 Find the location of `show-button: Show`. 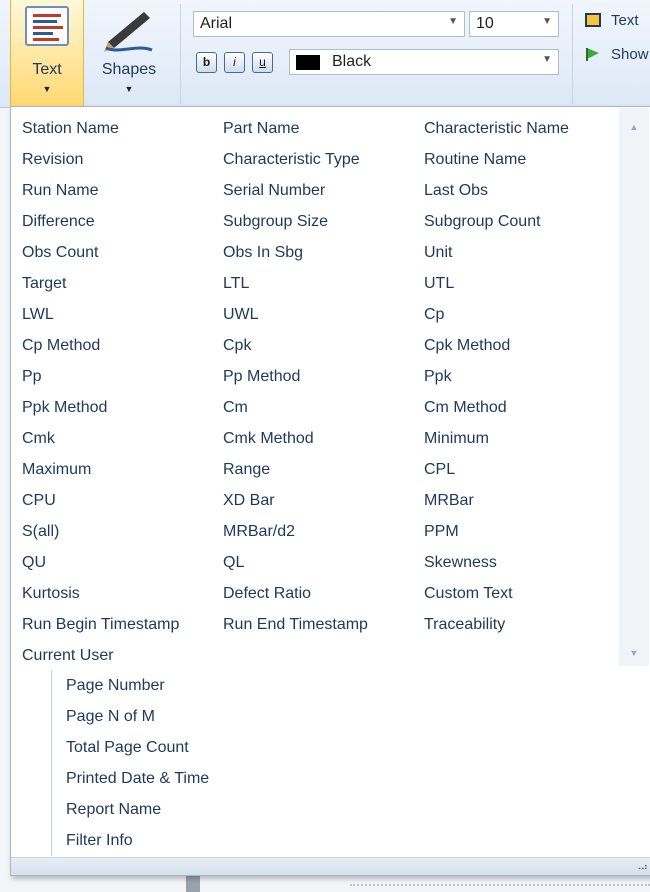

show-button: Show is located at coordinates (617, 54).